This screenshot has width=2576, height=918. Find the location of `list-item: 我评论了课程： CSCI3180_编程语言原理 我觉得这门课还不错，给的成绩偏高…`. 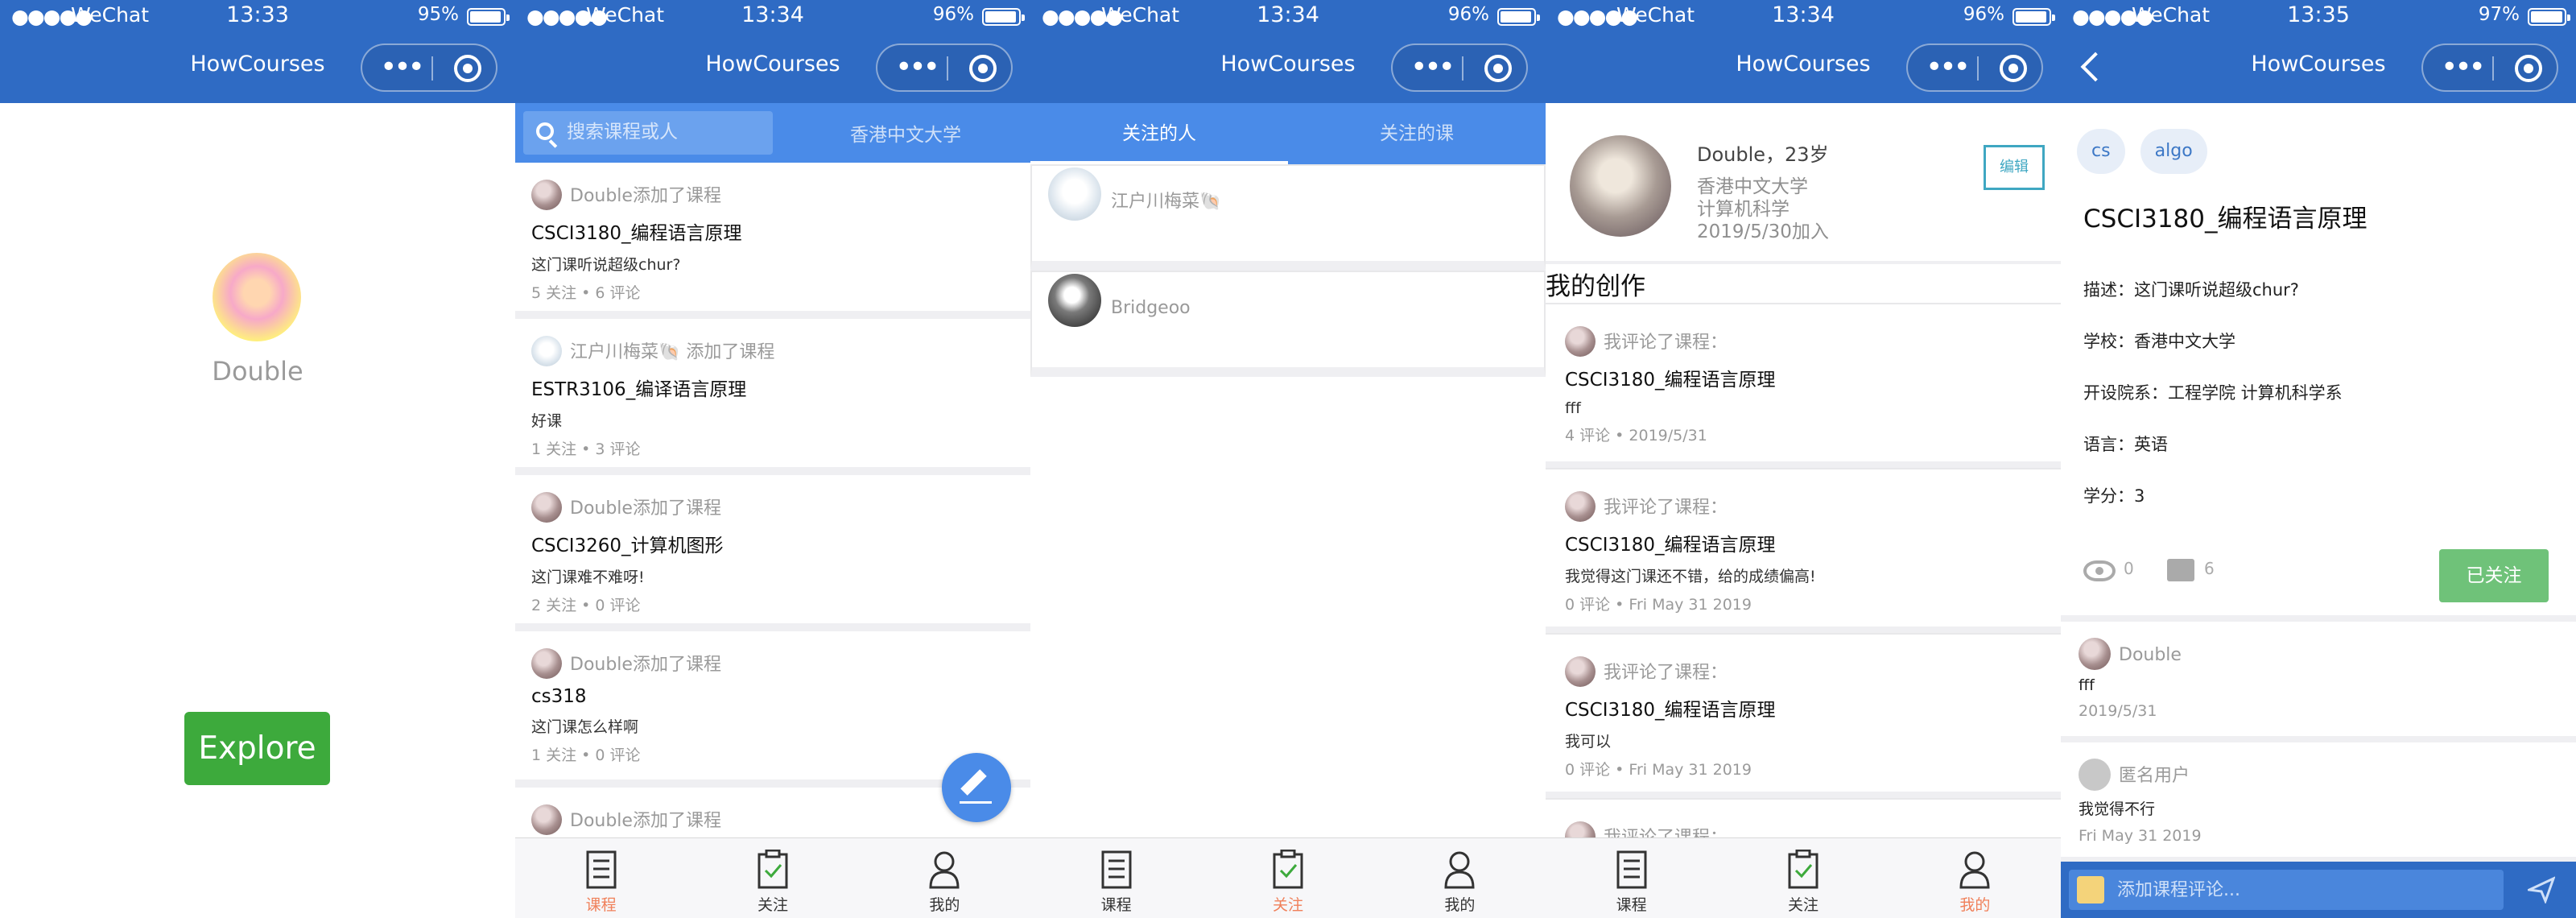

list-item: 我评论了课程： CSCI3180_编程语言原理 我觉得这门课还不错，给的成绩偏高… is located at coordinates (1803, 550).